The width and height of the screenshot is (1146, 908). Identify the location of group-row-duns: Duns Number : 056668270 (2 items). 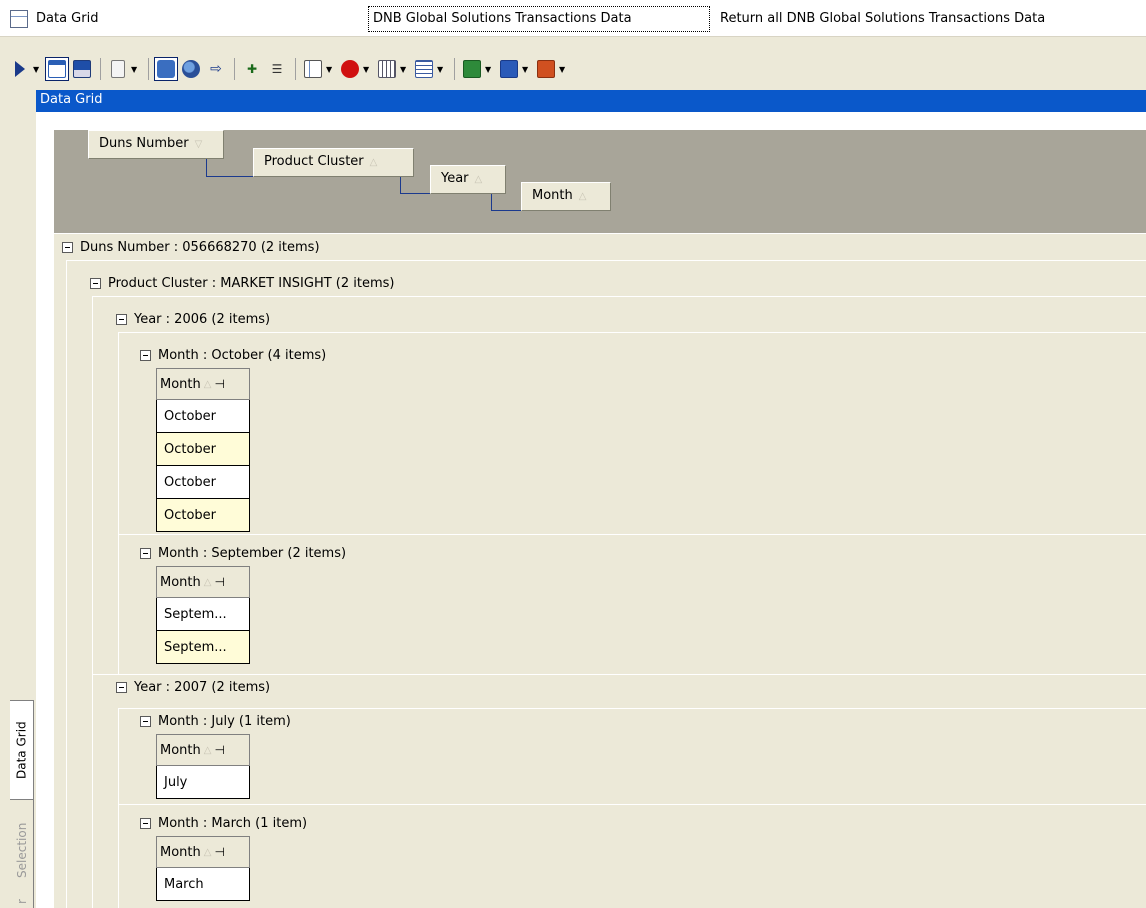
(191, 247).